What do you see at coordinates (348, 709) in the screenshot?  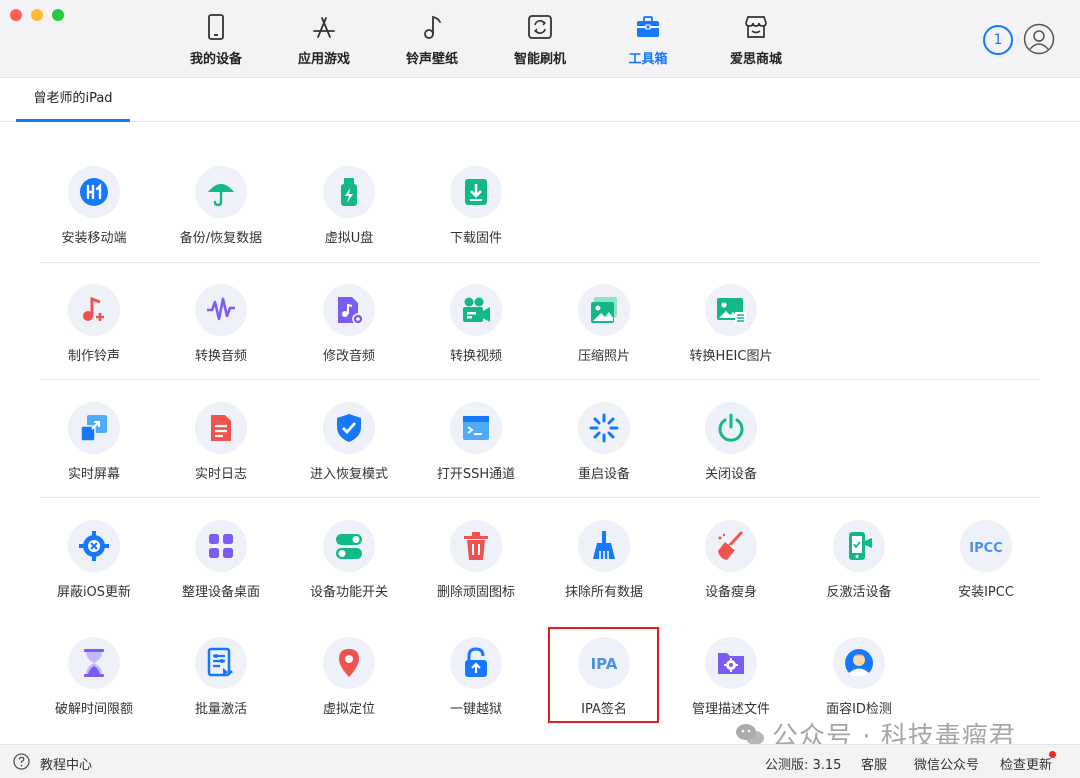 I see `tool-label: 虚拟定位` at bounding box center [348, 709].